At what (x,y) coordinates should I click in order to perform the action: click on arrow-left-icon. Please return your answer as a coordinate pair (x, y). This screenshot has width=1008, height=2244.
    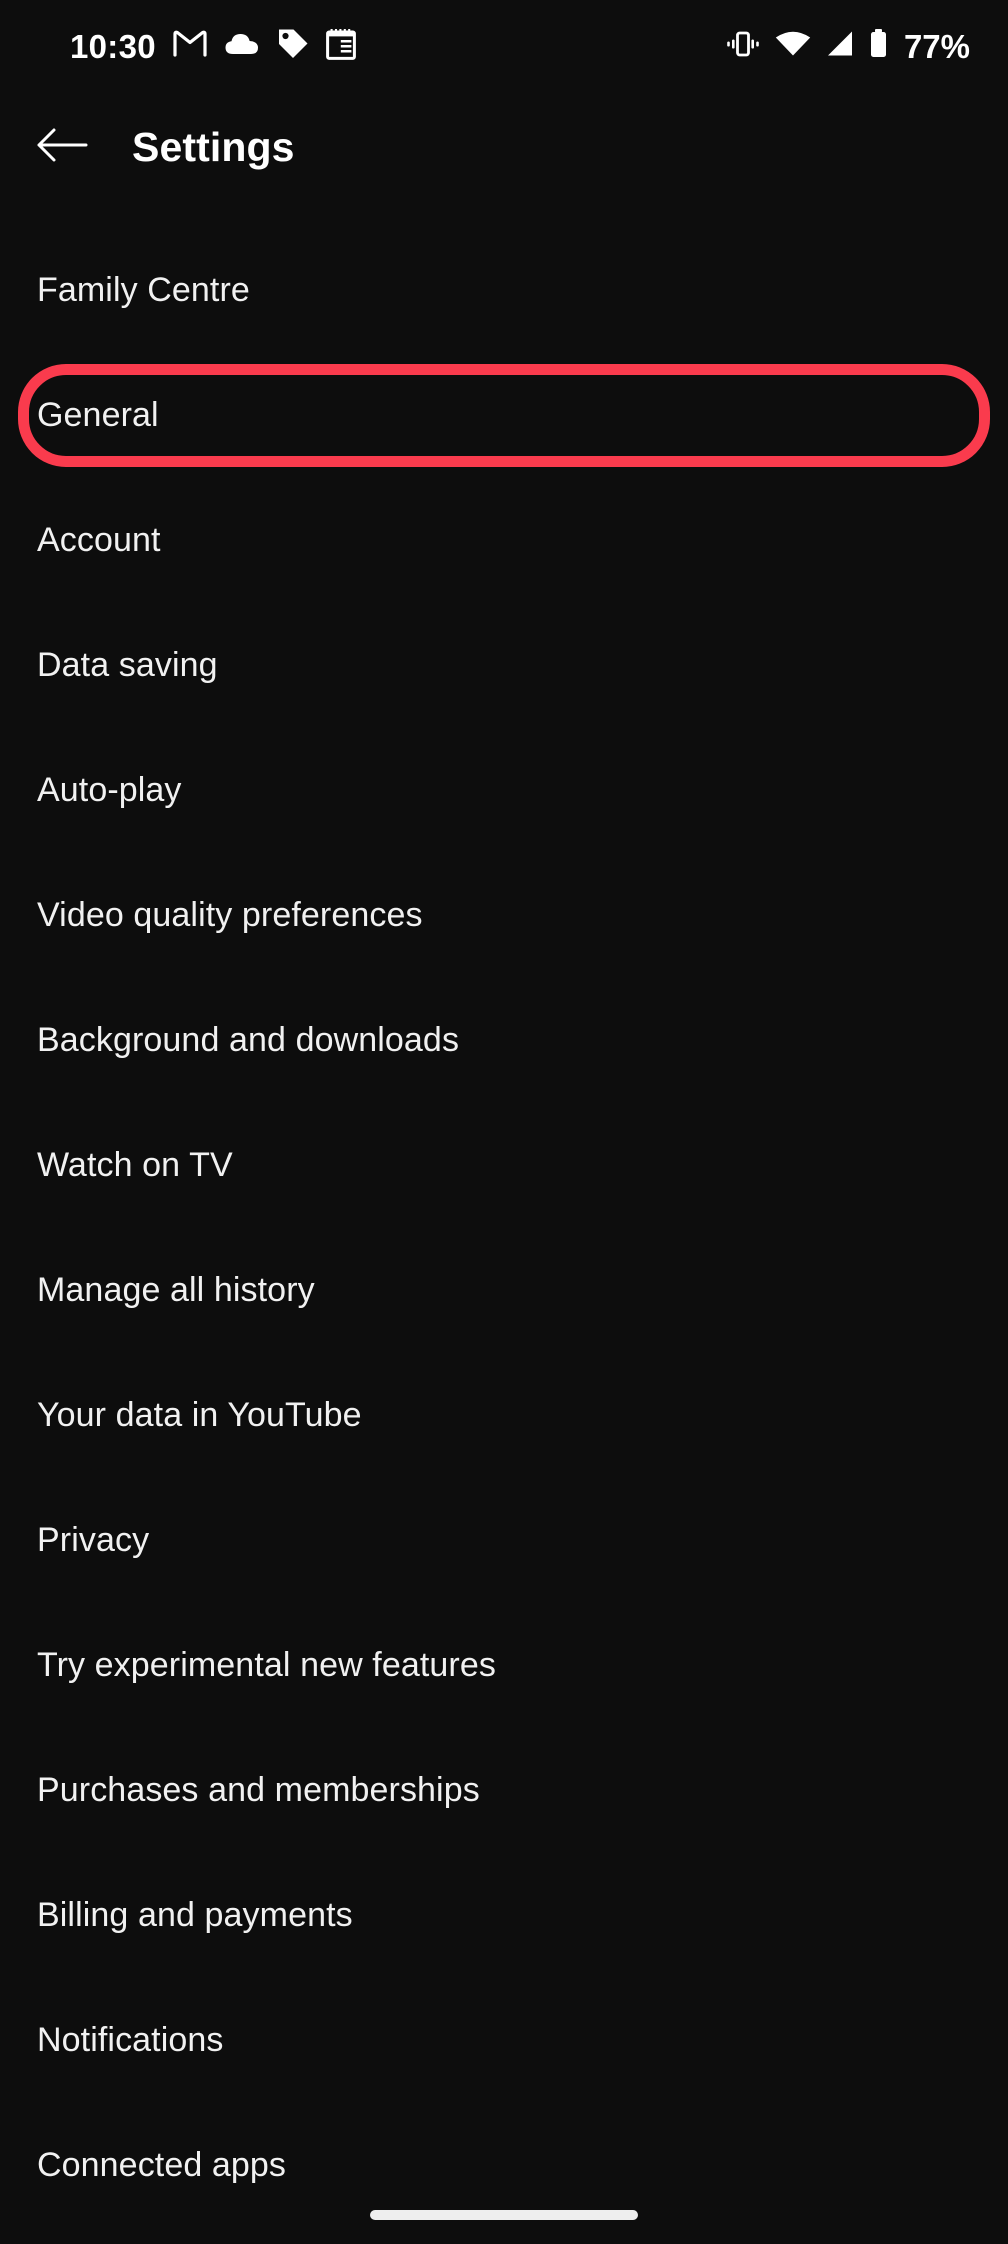
    Looking at the image, I should click on (62, 147).